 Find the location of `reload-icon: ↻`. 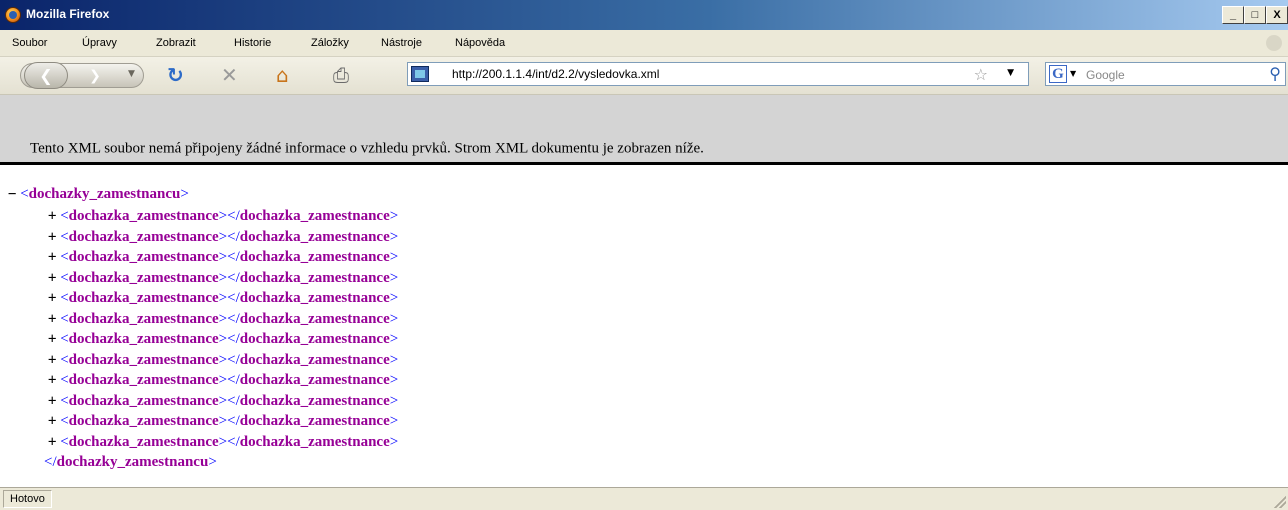

reload-icon: ↻ is located at coordinates (175, 75).